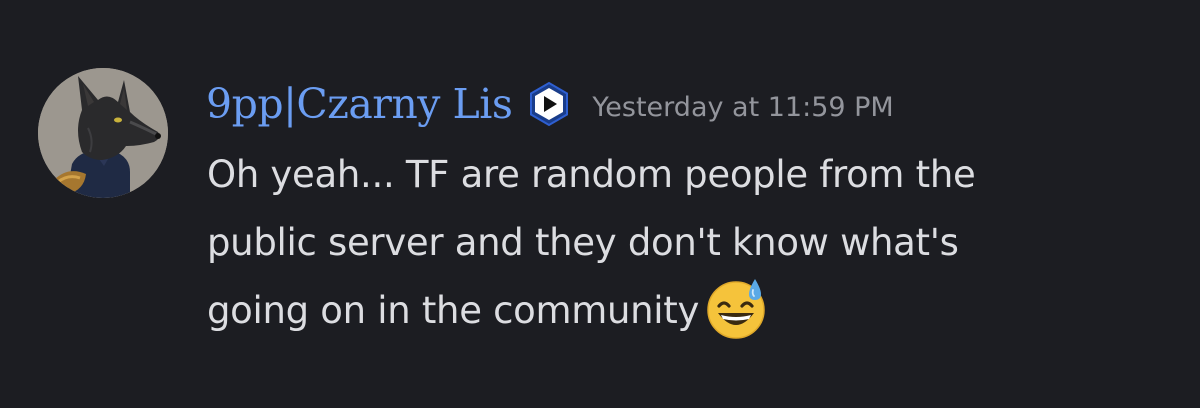 This screenshot has width=1200, height=408. I want to click on message-line-last: going on in the community, so click(687, 311).